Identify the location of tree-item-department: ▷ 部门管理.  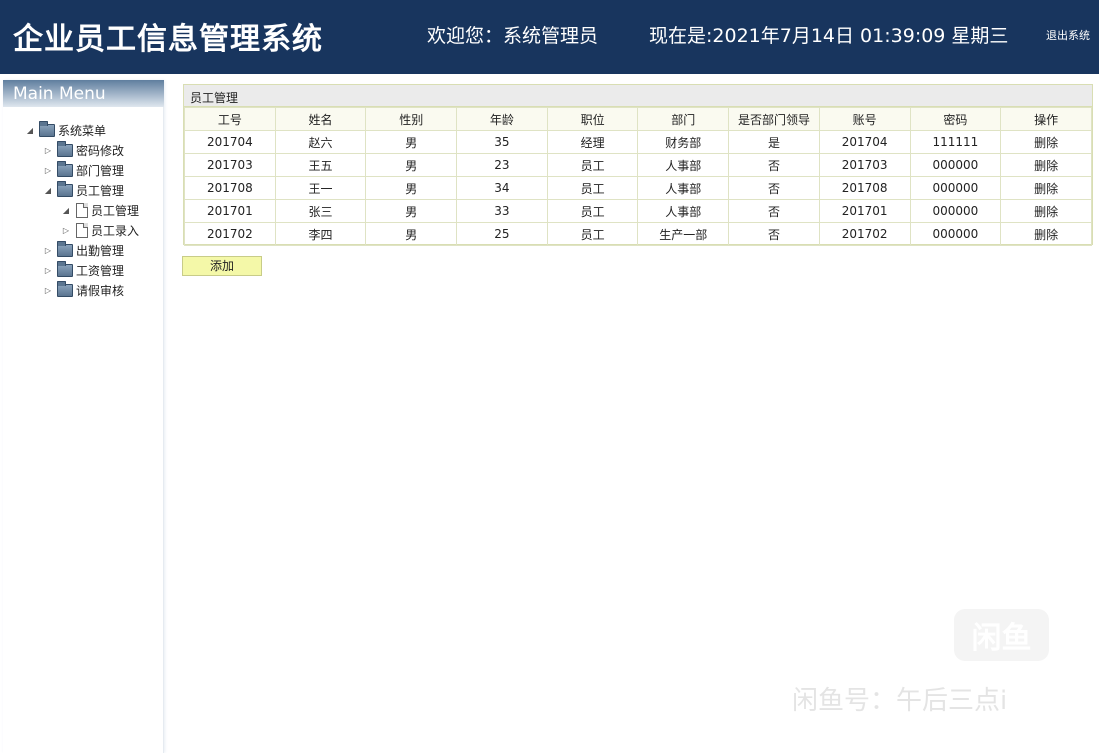
(83, 170).